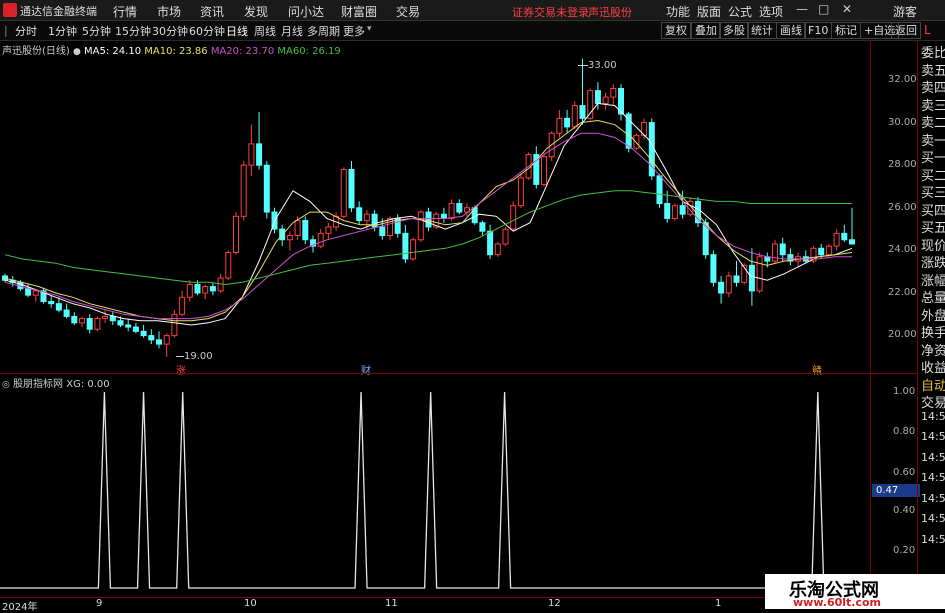 This screenshot has width=945, height=613. What do you see at coordinates (823, 9) in the screenshot?
I see `maximize-icon: □` at bounding box center [823, 9].